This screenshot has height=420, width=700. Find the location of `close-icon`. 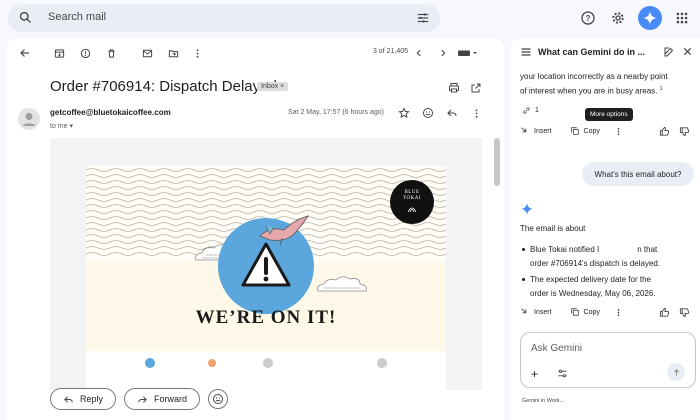

close-icon is located at coordinates (687, 51).